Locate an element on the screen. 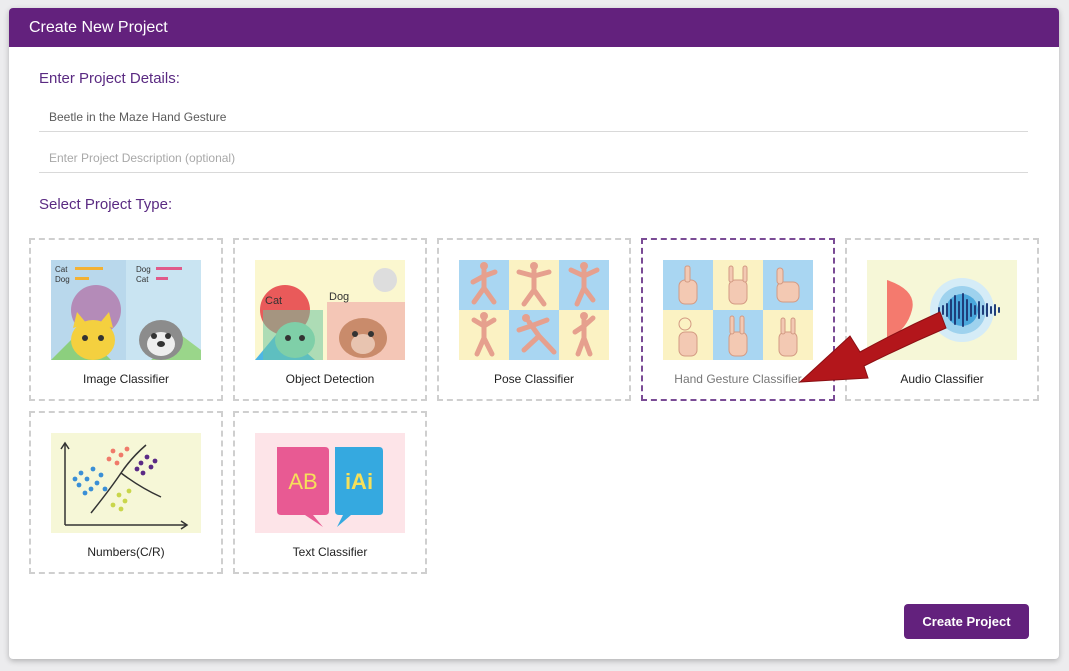 Image resolution: width=1069 pixels, height=671 pixels. type-card-label: Image Classifier is located at coordinates (126, 379).